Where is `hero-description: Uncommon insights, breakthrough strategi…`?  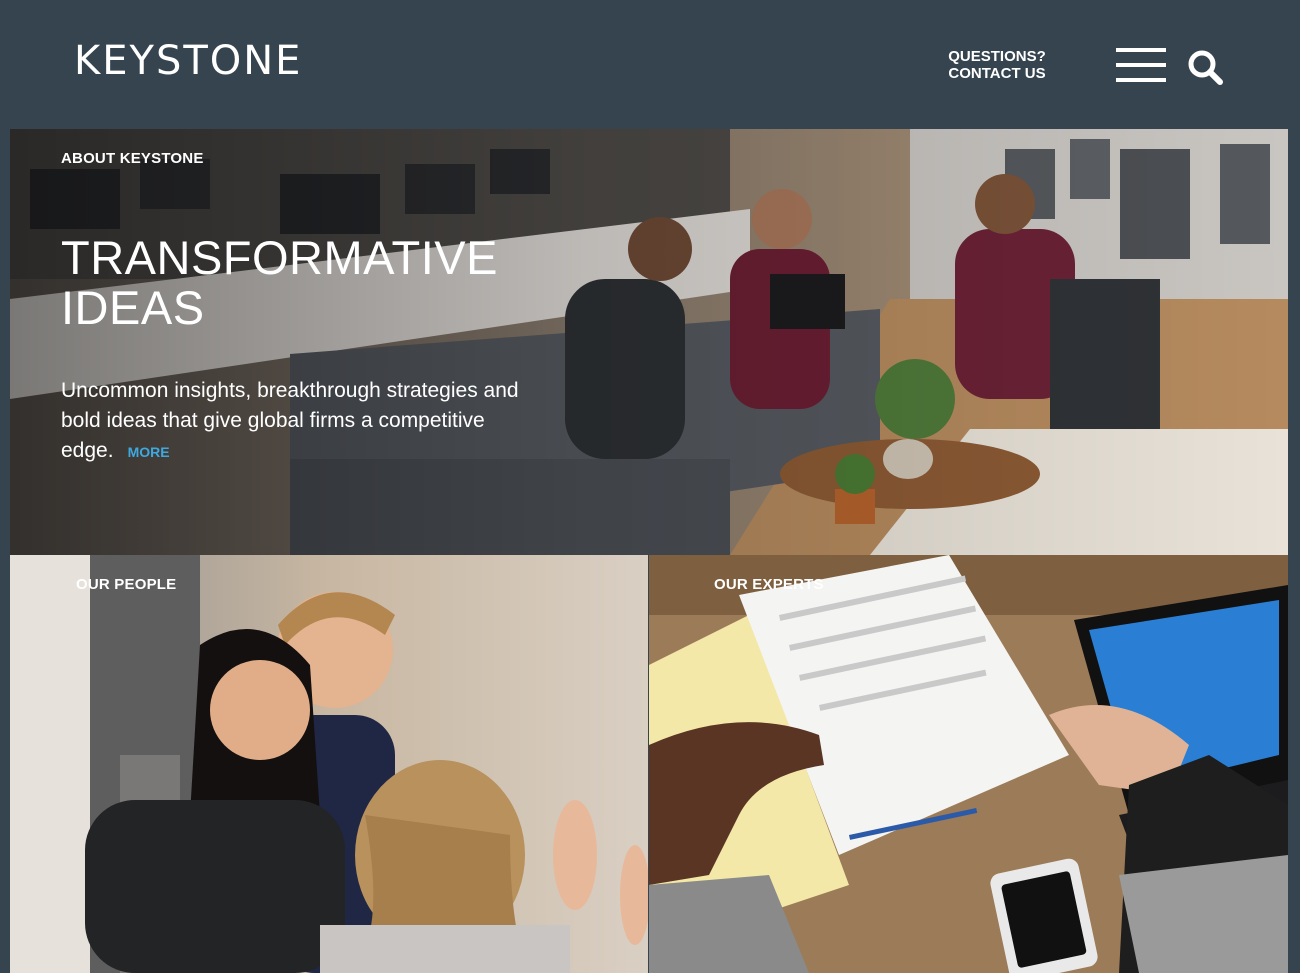 hero-description: Uncommon insights, breakthrough strategi… is located at coordinates (301, 421).